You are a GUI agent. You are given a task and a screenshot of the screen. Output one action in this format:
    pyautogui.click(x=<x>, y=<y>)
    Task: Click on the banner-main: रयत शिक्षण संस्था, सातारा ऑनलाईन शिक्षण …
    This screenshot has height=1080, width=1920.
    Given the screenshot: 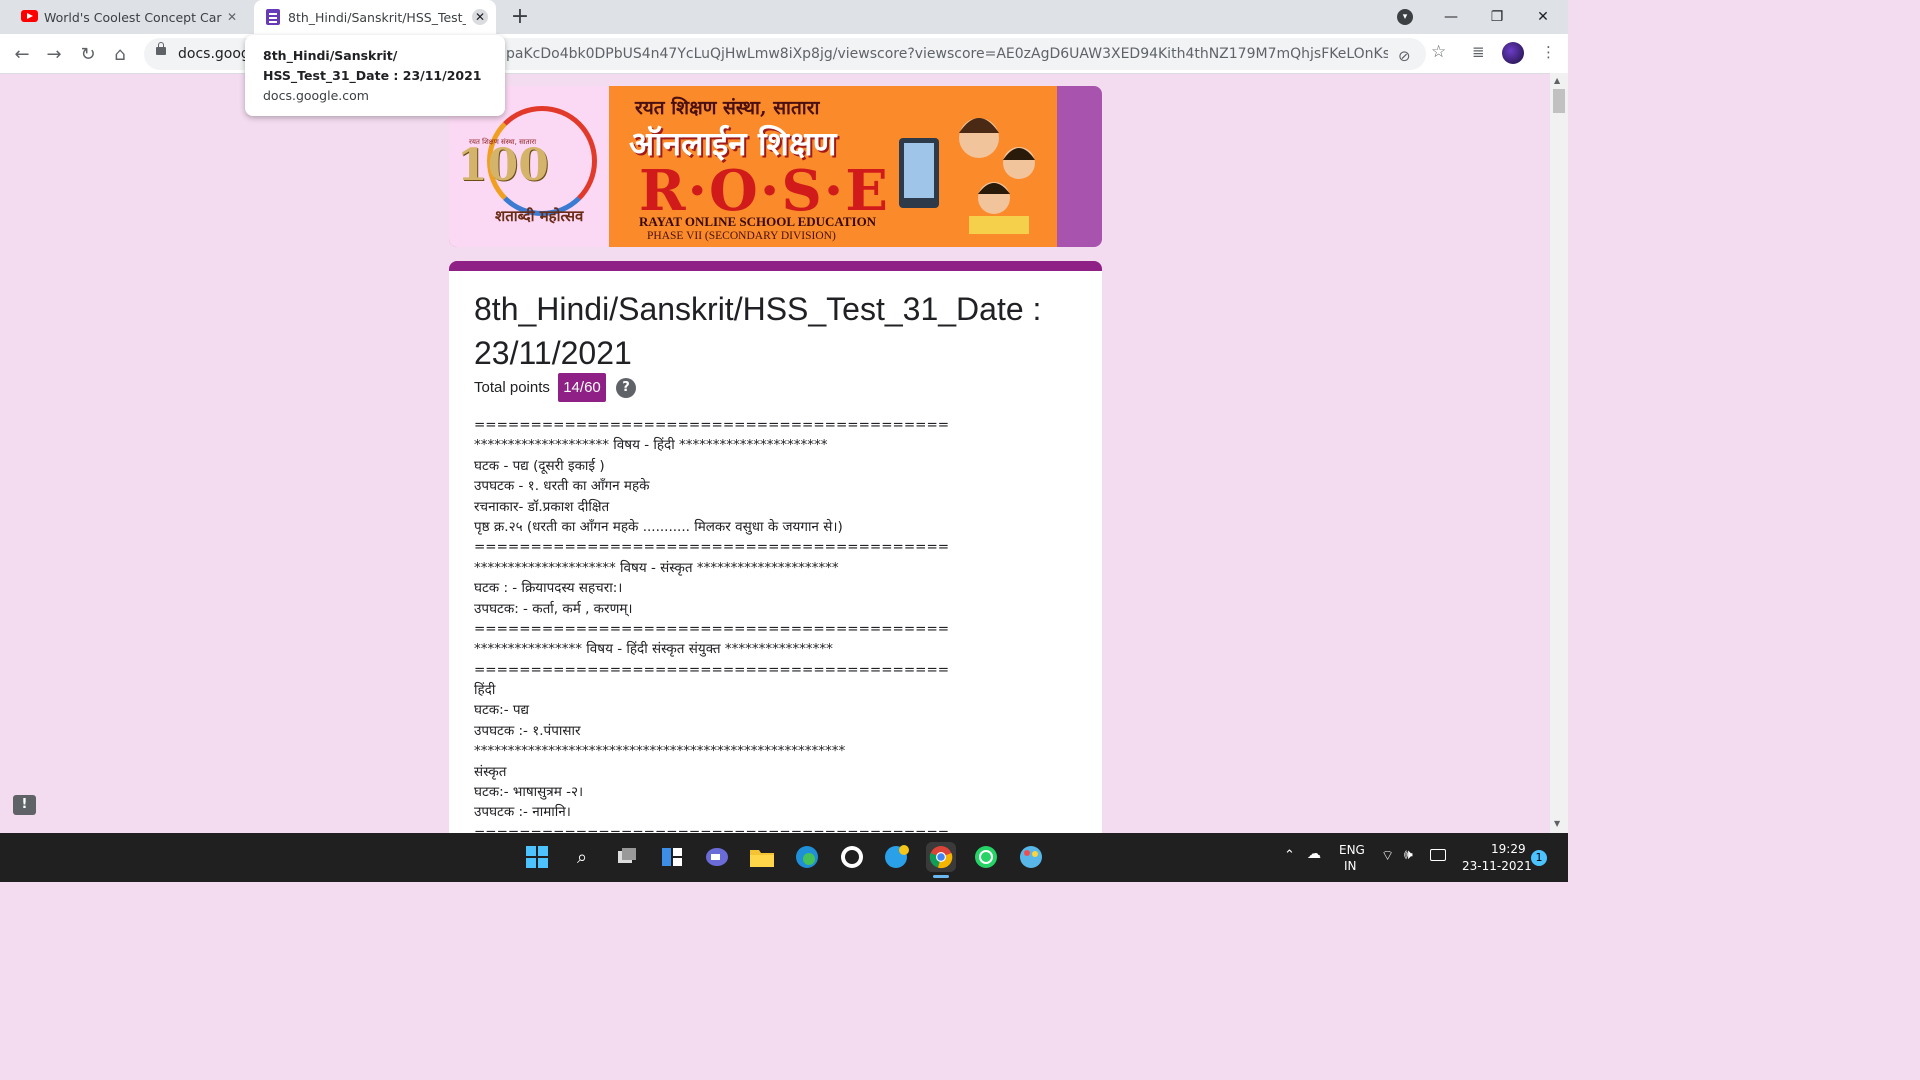 What is the action you would take?
    pyautogui.click(x=833, y=166)
    